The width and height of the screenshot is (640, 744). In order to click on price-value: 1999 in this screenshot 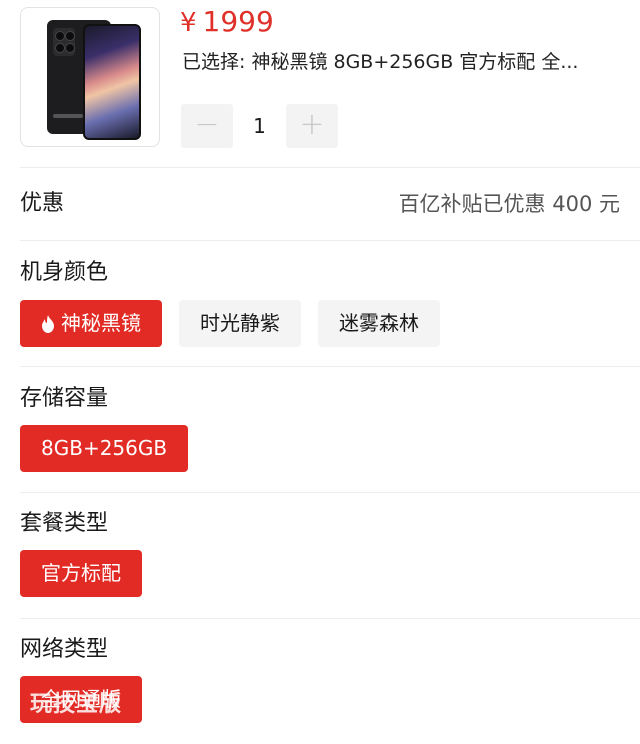, I will do `click(238, 21)`.